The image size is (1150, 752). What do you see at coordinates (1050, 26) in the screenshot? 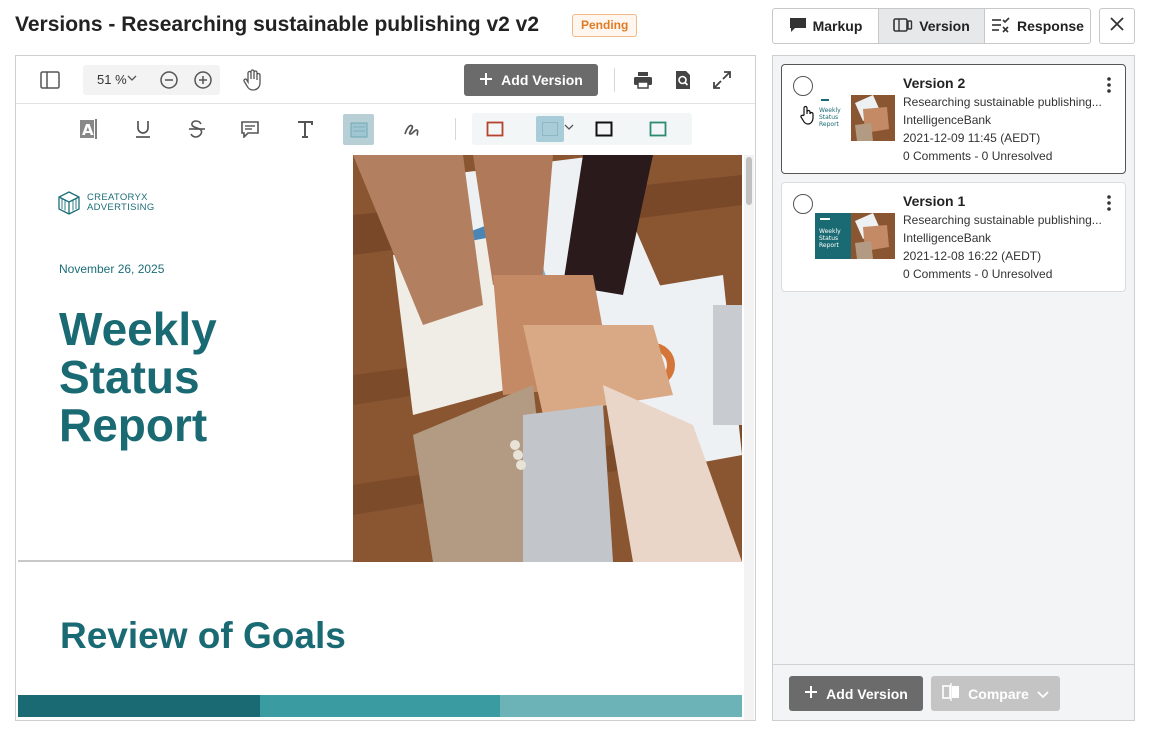
I see `tab-response-label: Response` at bounding box center [1050, 26].